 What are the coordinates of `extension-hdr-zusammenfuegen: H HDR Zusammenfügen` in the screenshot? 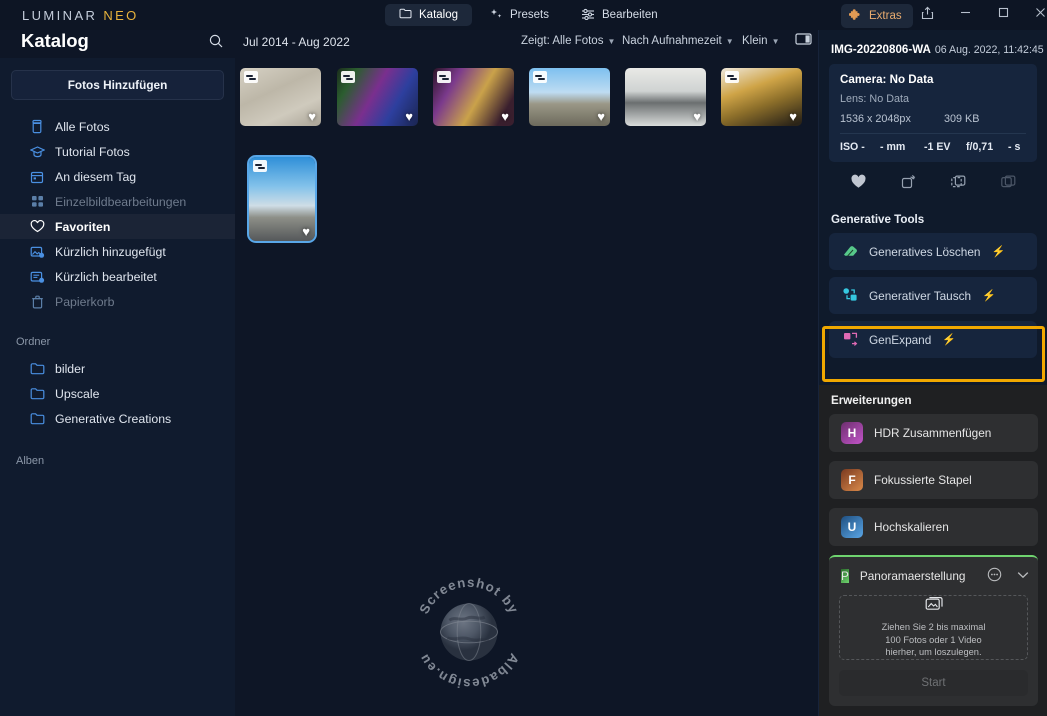 It's located at (933, 433).